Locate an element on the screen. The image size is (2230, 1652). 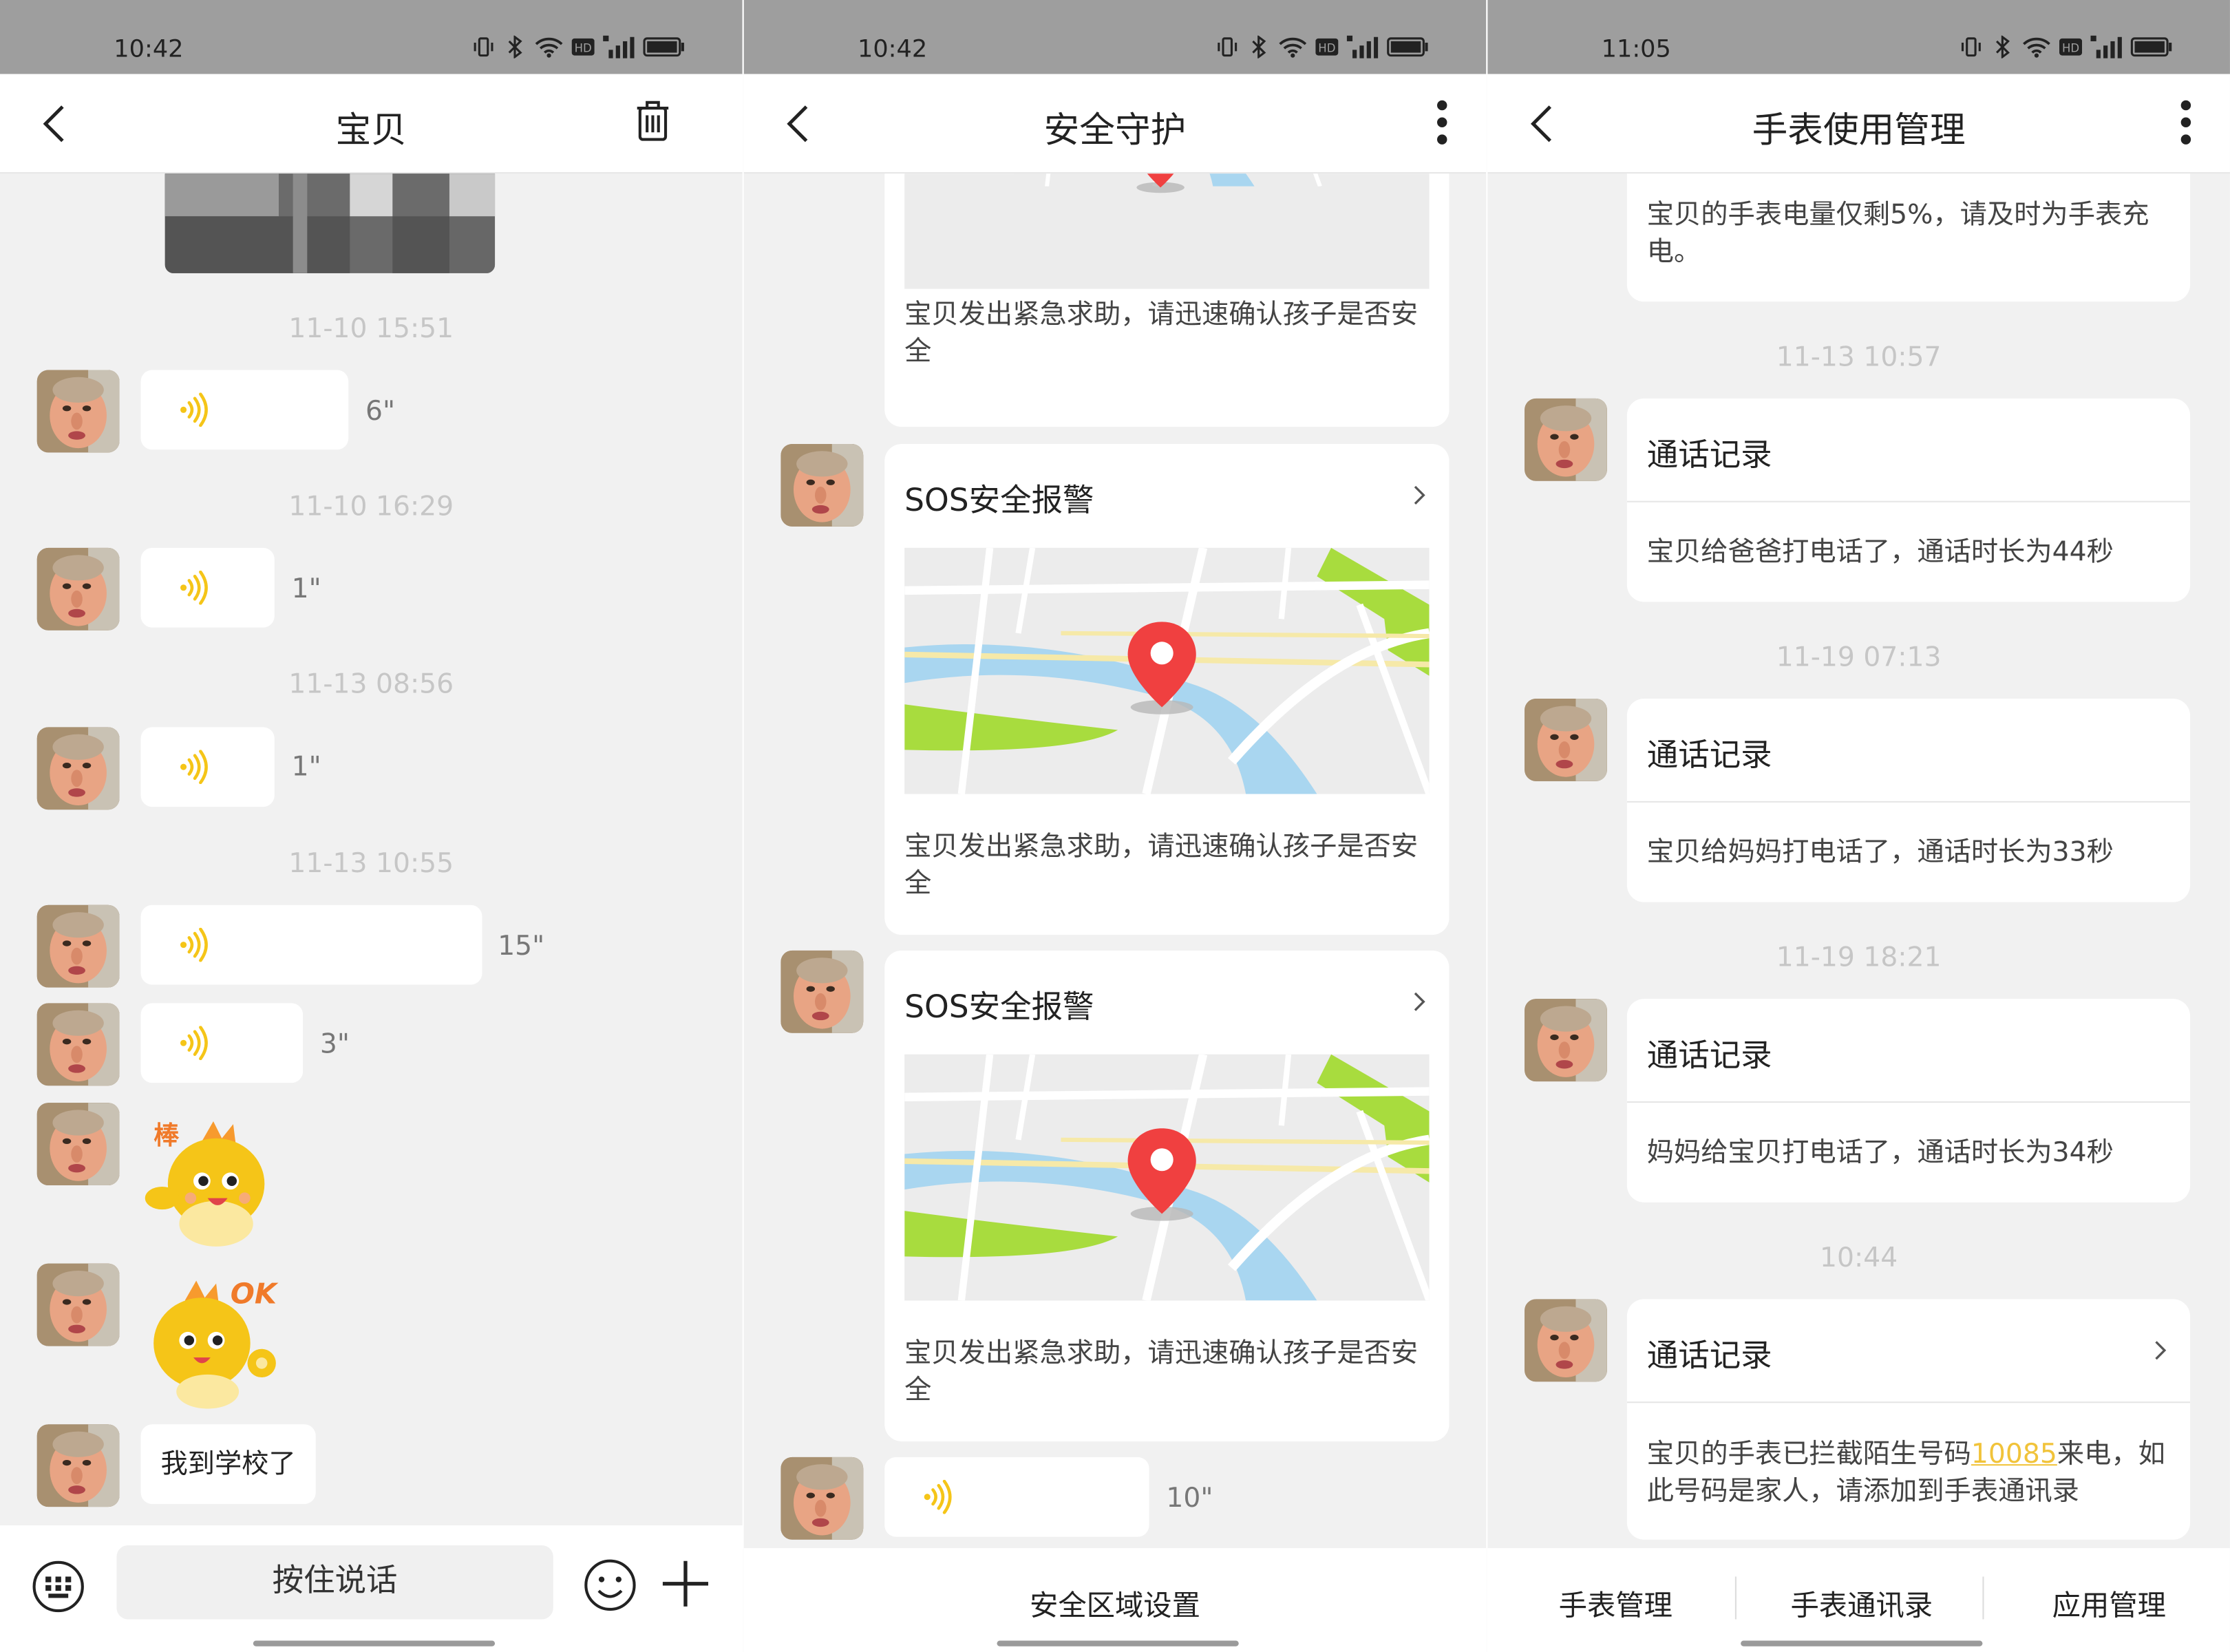
photo-message is located at coordinates (330, 223).